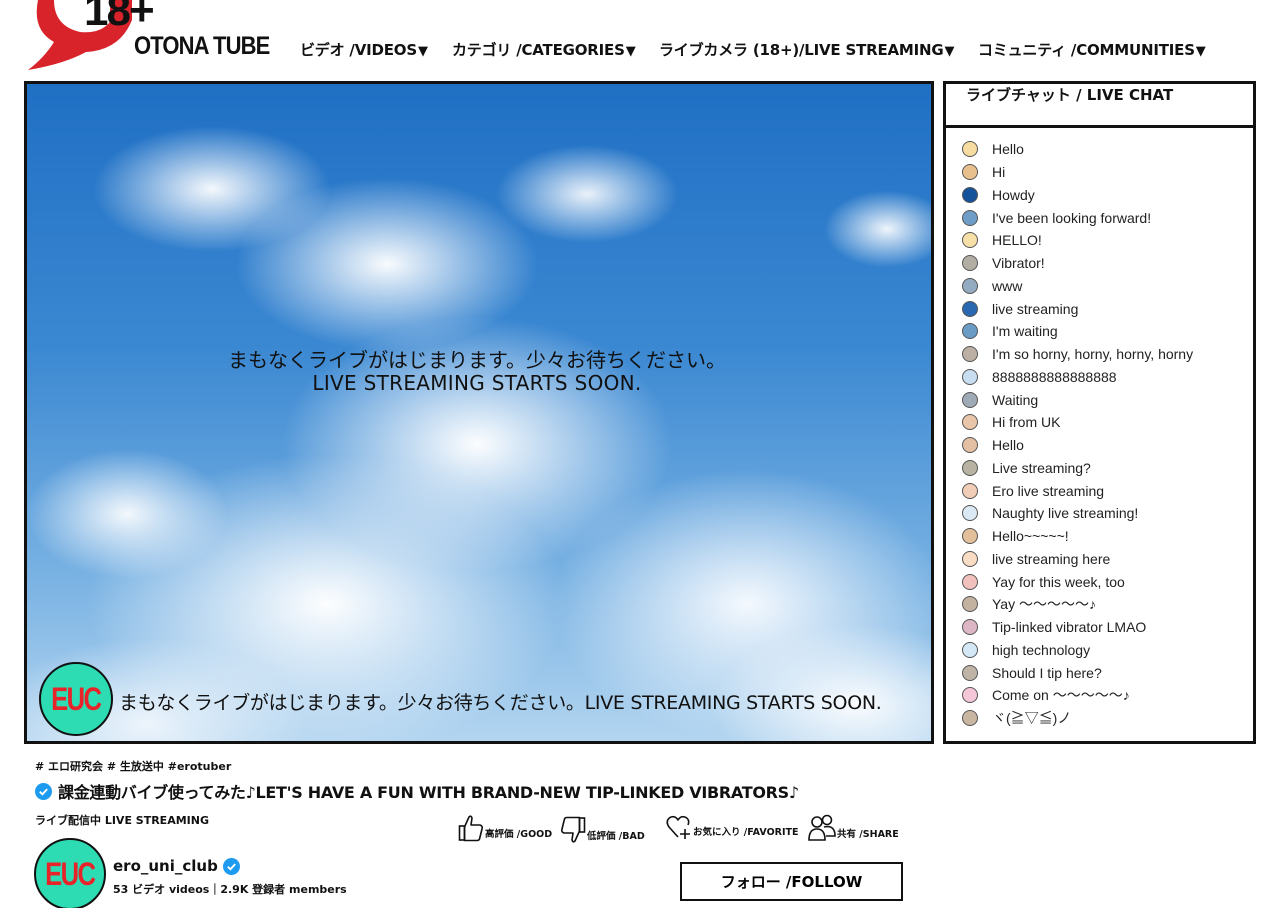 The image size is (1280, 908). I want to click on chat-message-text: Hi, so click(999, 172).